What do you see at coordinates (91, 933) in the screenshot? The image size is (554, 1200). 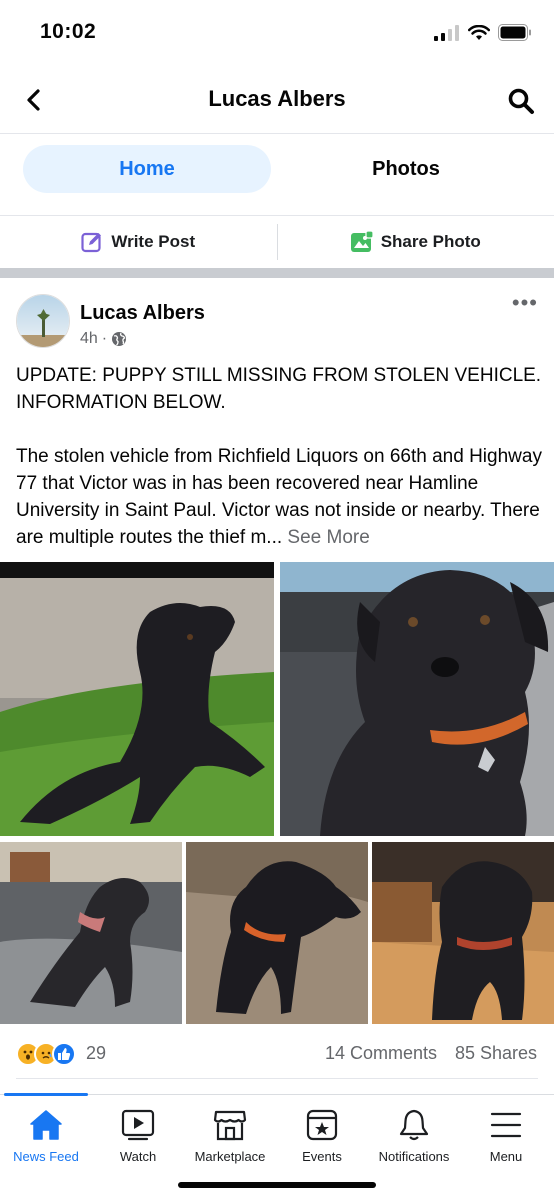 I see `photo-dog-in-car-seat` at bounding box center [91, 933].